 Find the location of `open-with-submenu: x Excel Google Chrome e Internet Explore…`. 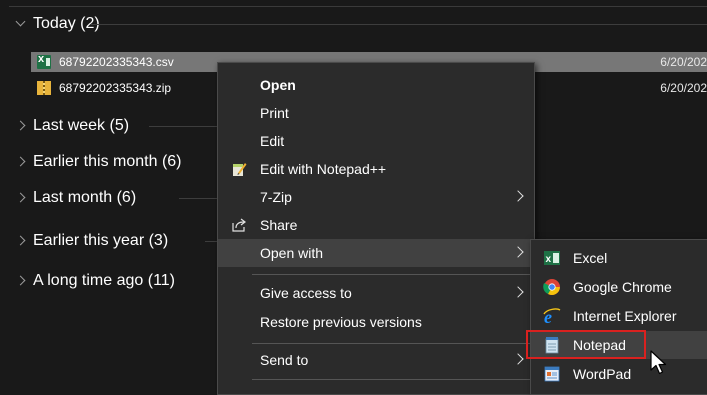

open-with-submenu: x Excel Google Chrome e Internet Explore… is located at coordinates (616, 317).